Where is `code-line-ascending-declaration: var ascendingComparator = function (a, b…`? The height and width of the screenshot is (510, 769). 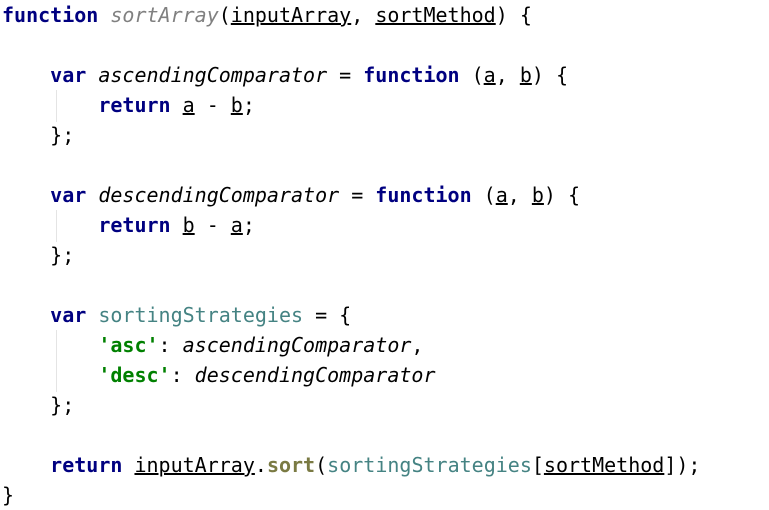
code-line-ascending-declaration: var ascendingComparator = function (a, b… is located at coordinates (285, 75).